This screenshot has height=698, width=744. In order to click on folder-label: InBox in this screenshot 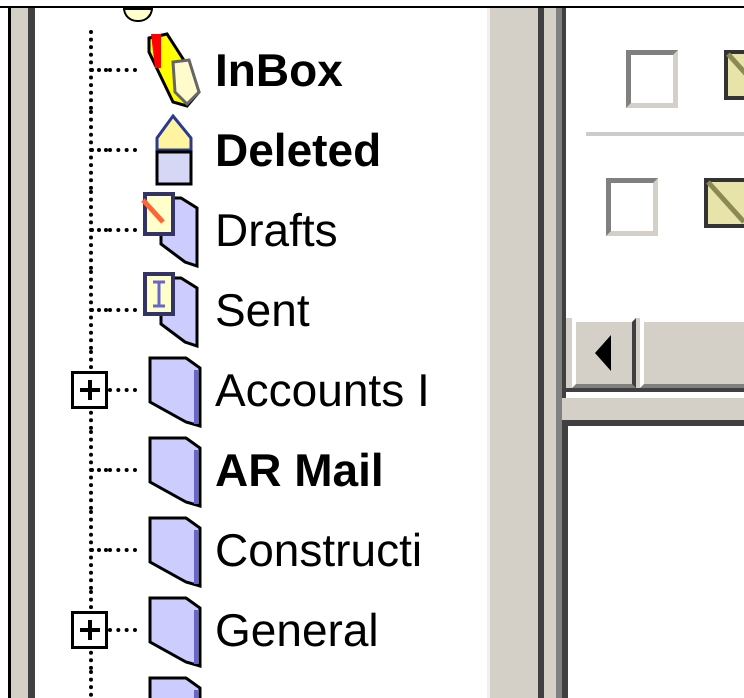, I will do `click(279, 70)`.